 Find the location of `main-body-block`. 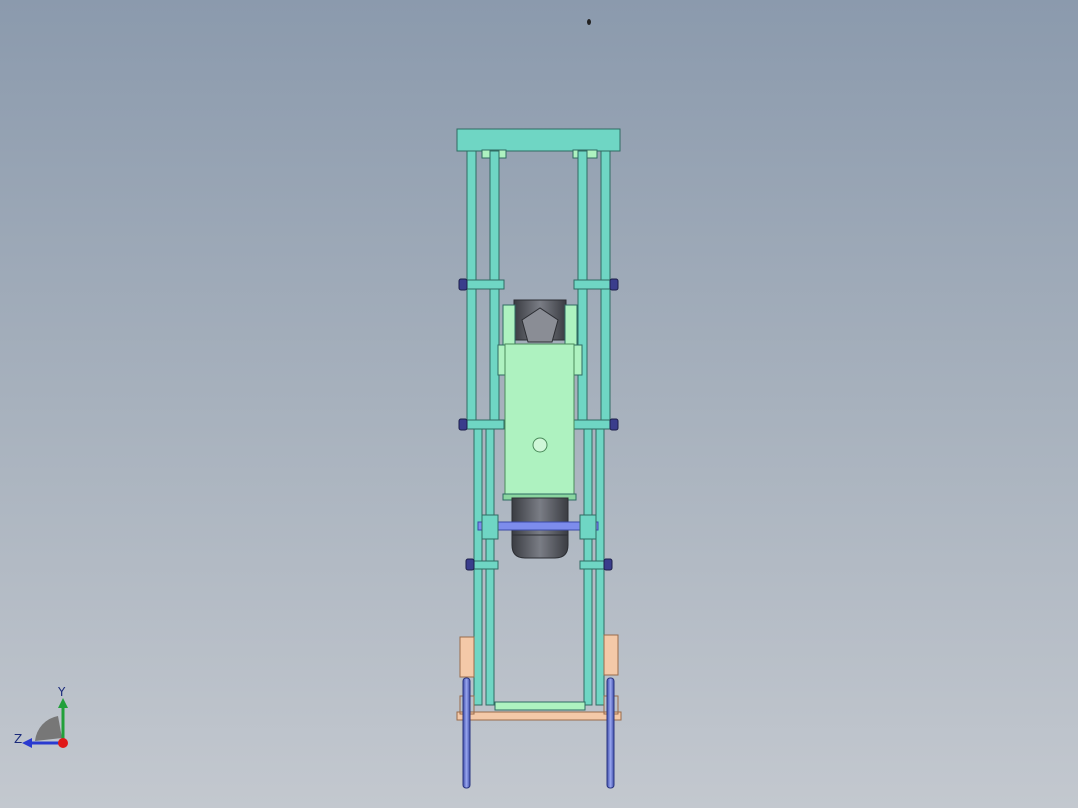

main-body-block is located at coordinates (539, 420).